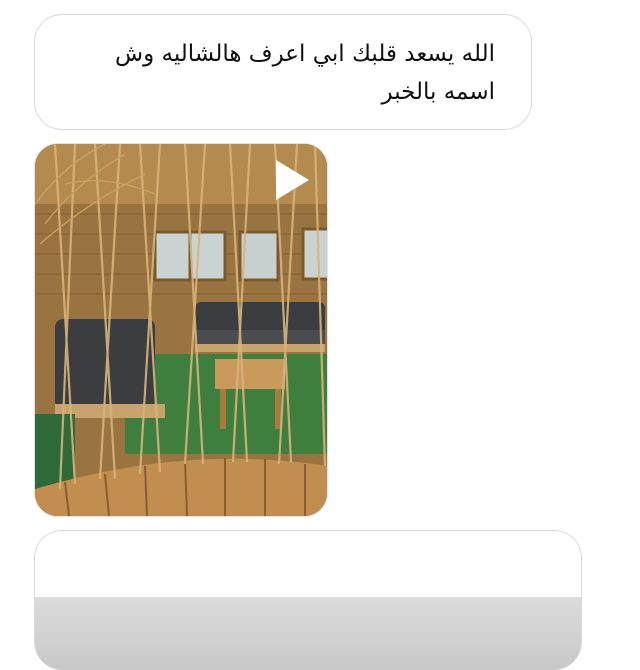  Describe the element at coordinates (305, 54) in the screenshot. I see `message-text-line-1: الله يسعد قلبك ابي اعرف هالشاليه وش` at that location.